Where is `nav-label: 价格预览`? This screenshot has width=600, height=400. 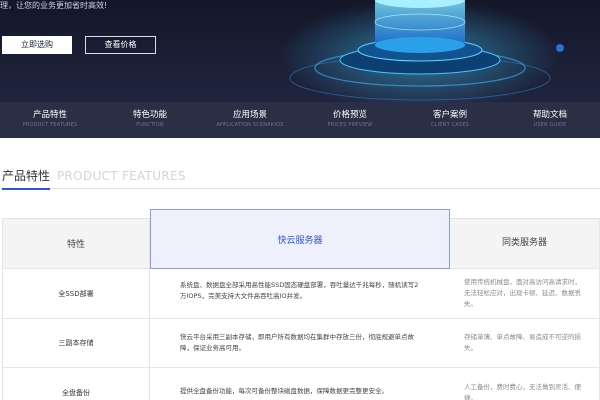
nav-label: 价格预览 is located at coordinates (349, 115).